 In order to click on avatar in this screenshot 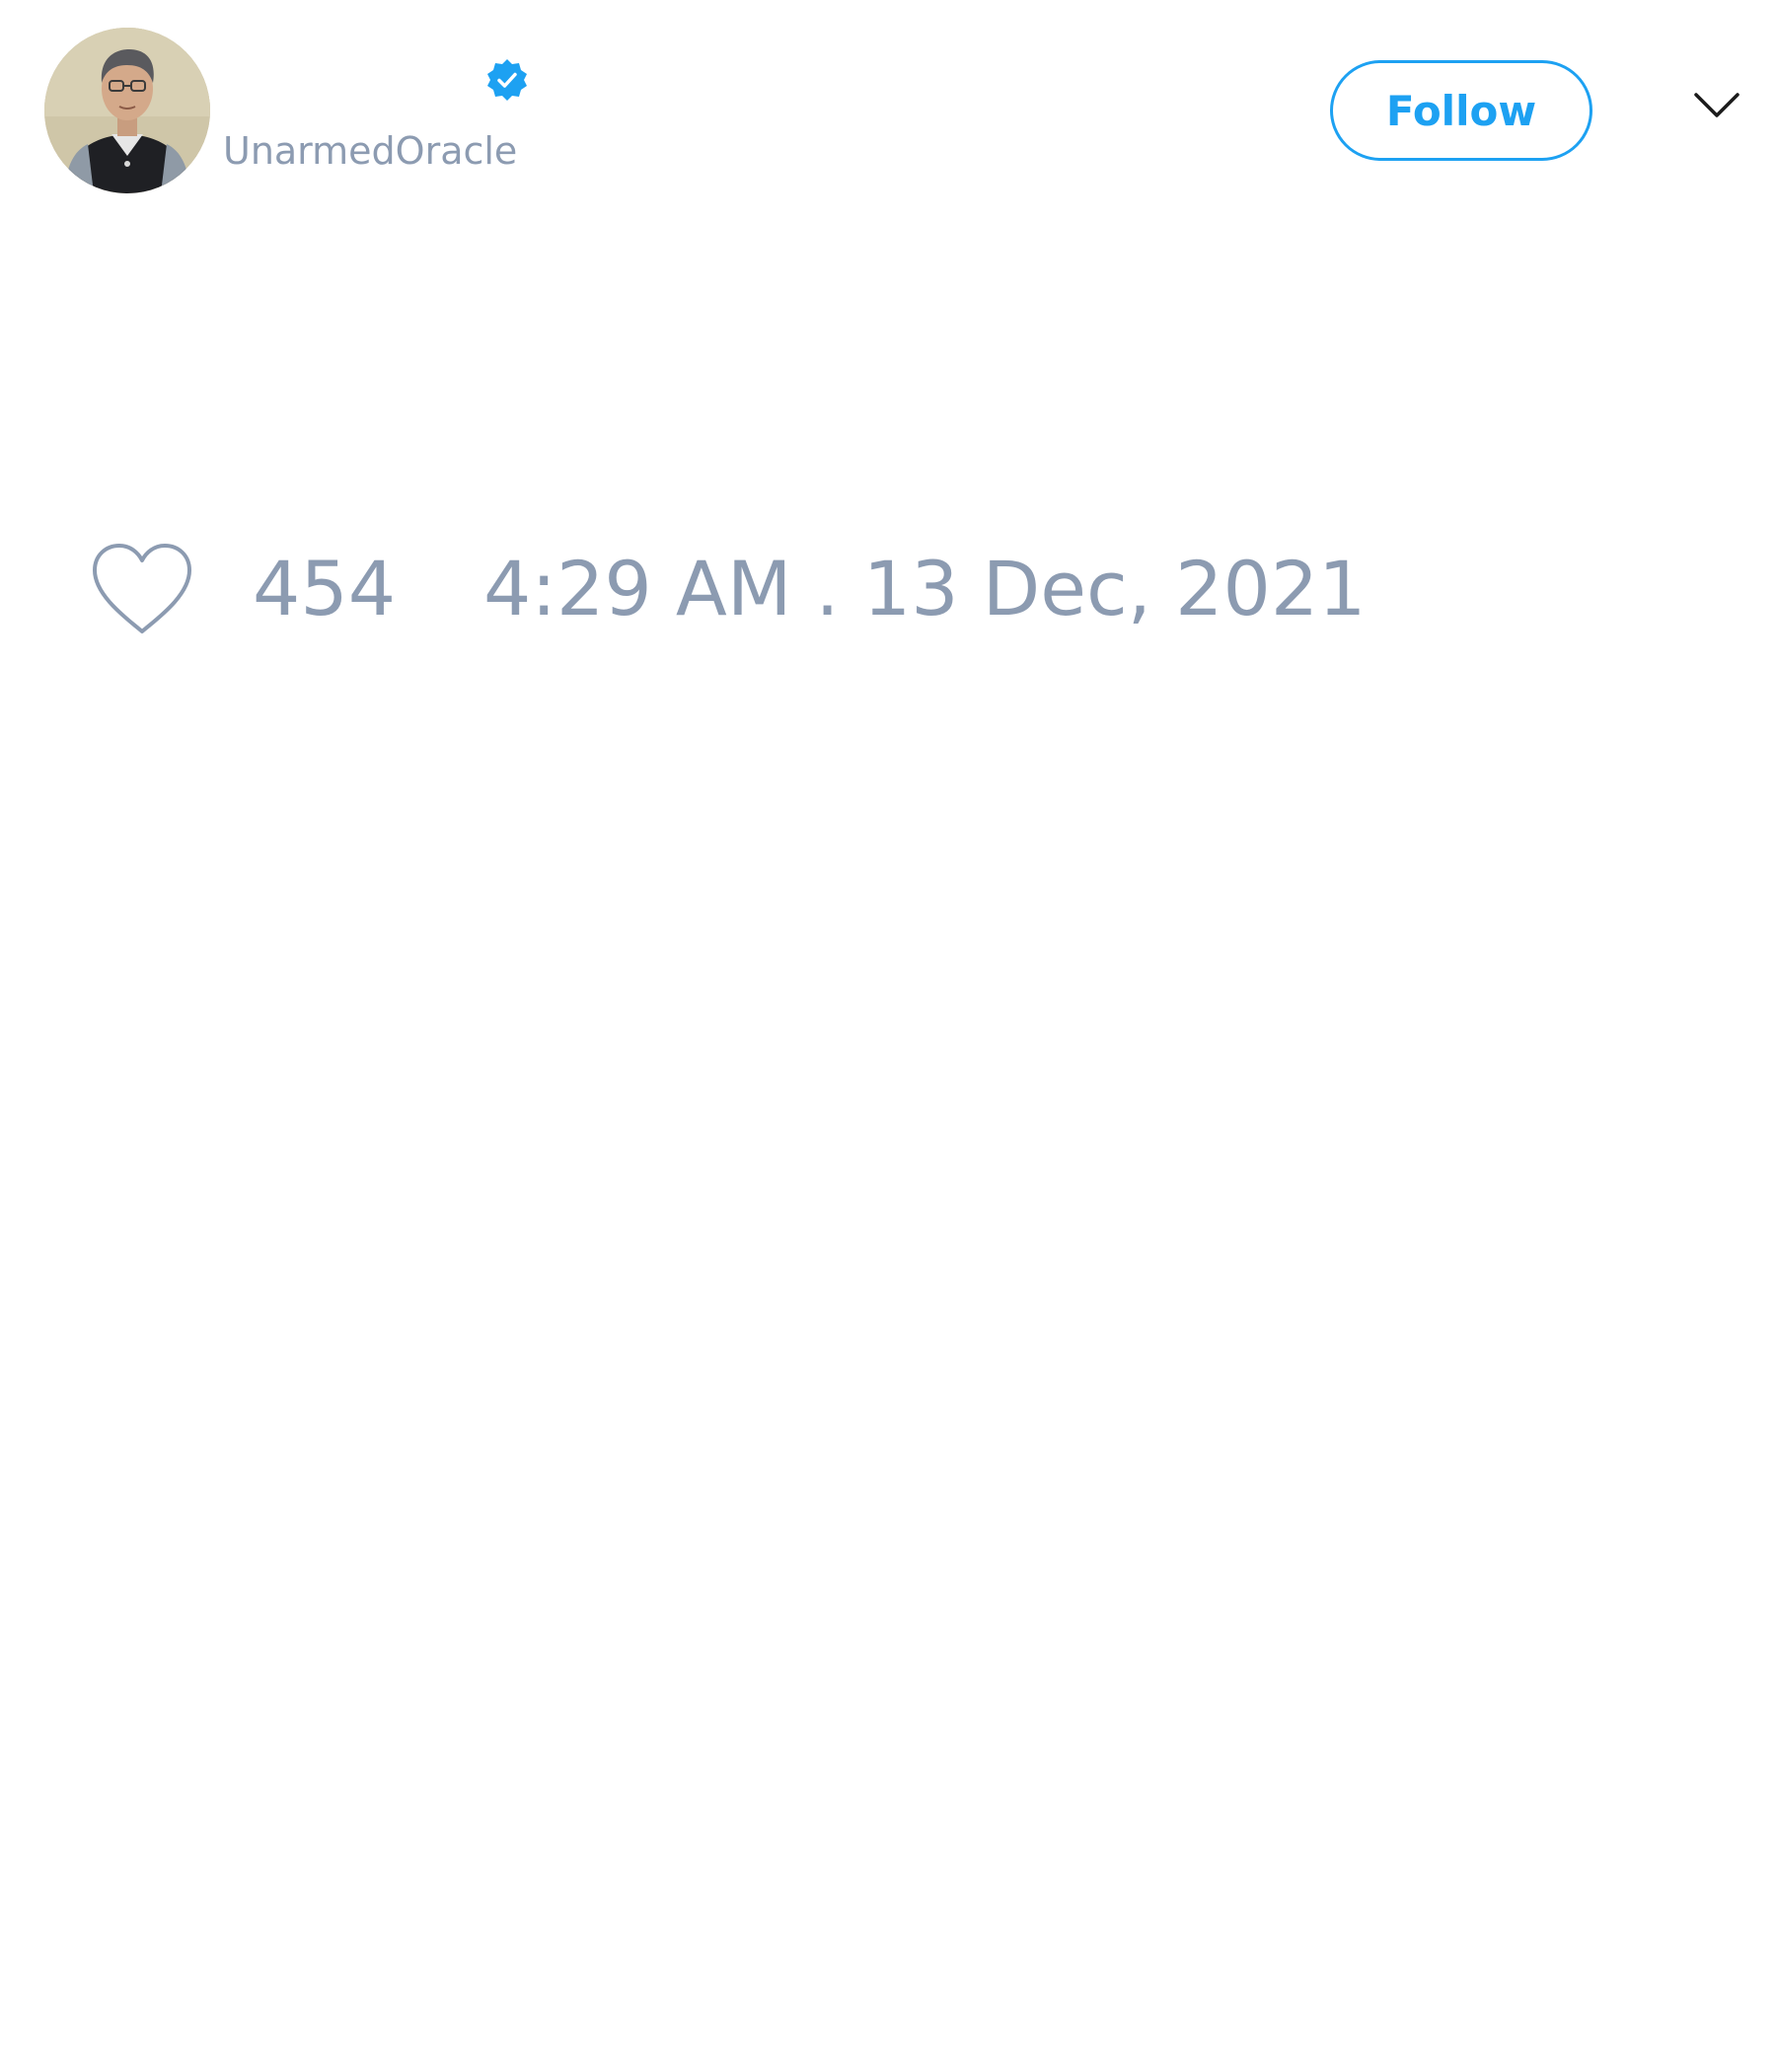, I will do `click(127, 111)`.